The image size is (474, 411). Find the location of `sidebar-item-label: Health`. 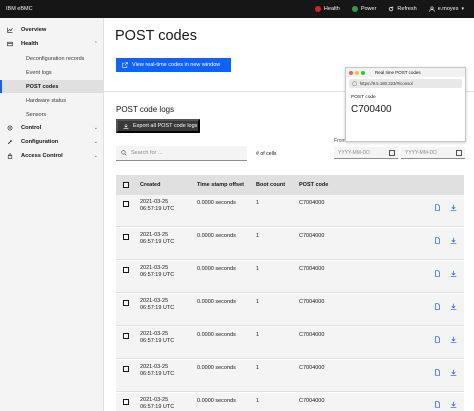

sidebar-item-label: Health is located at coordinates (30, 44).